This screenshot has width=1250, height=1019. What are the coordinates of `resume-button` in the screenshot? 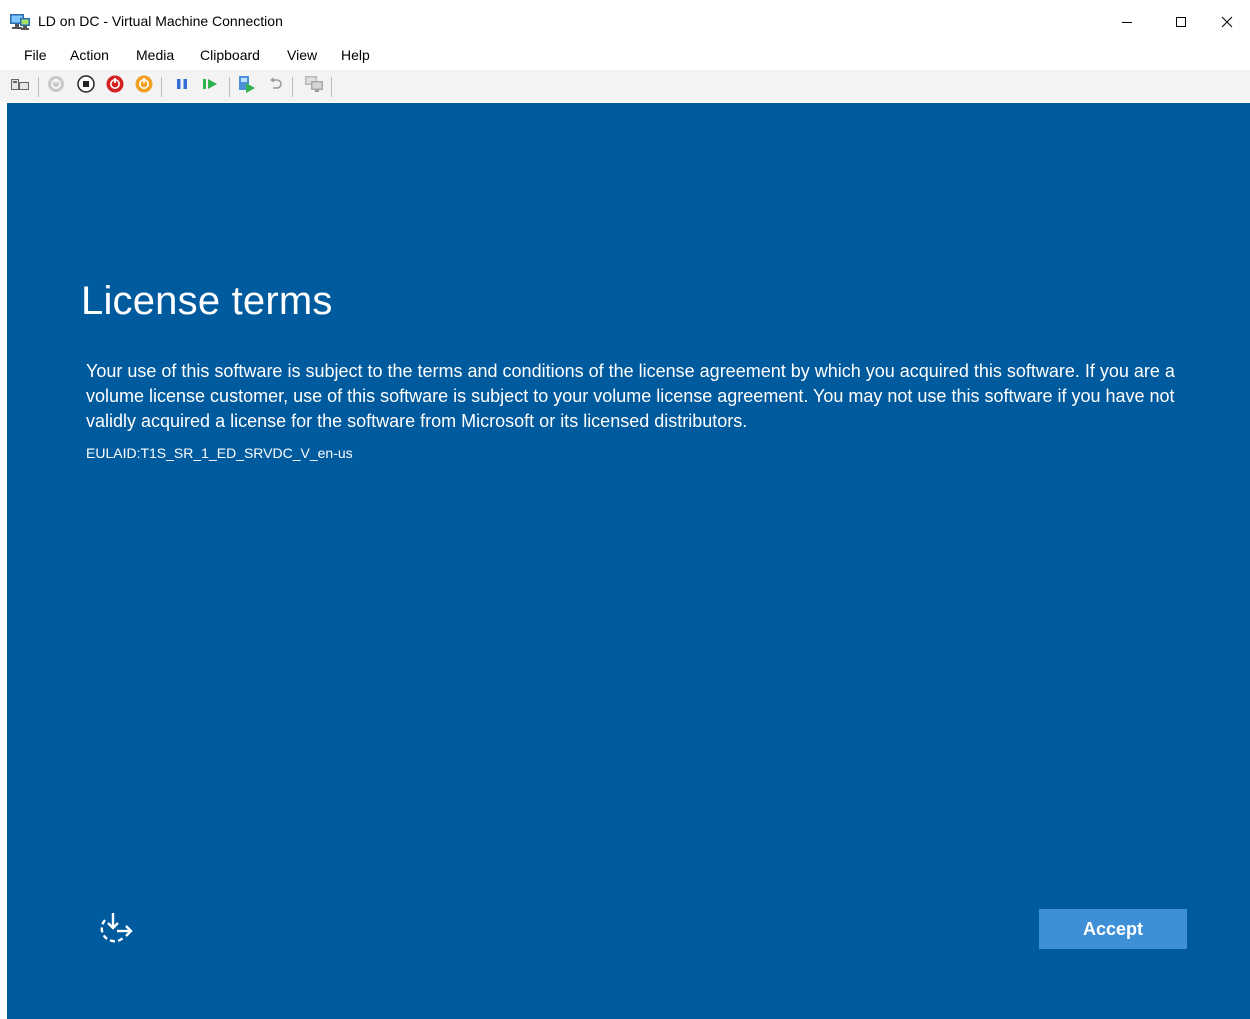 It's located at (210, 86).